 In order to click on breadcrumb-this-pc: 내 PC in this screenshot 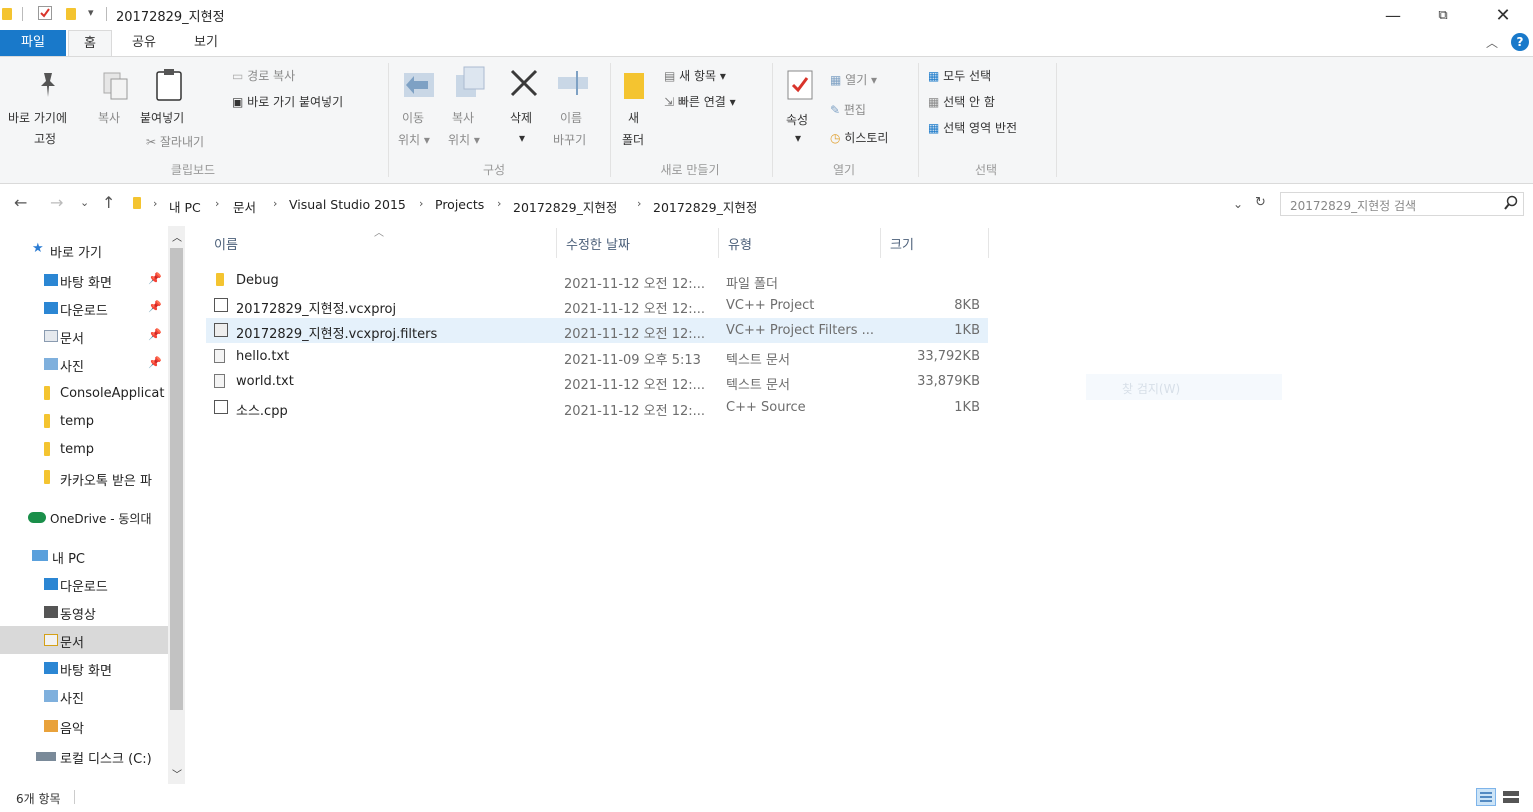, I will do `click(185, 206)`.